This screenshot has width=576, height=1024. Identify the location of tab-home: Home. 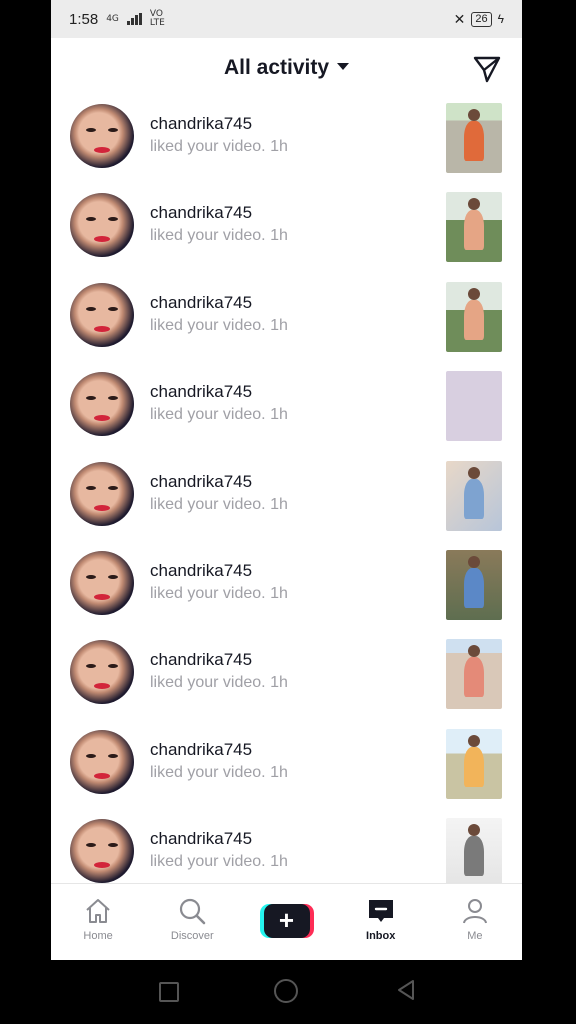
(98, 922).